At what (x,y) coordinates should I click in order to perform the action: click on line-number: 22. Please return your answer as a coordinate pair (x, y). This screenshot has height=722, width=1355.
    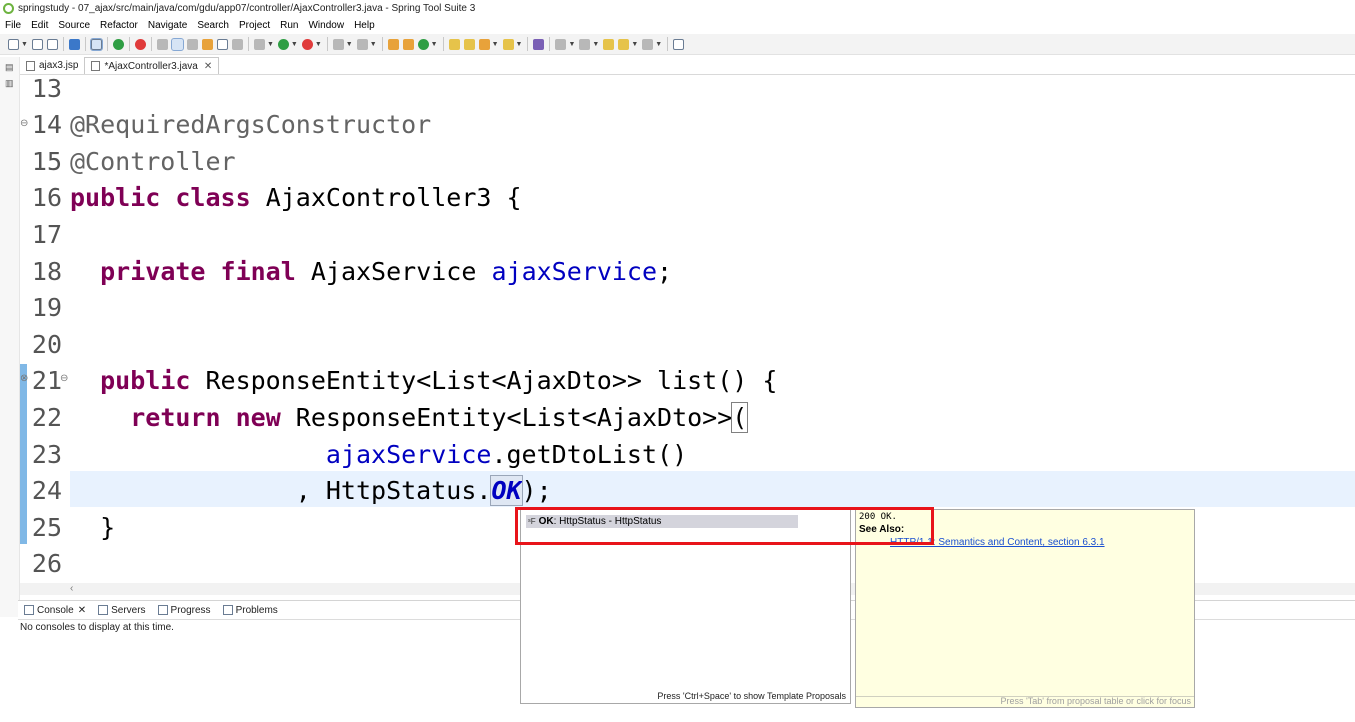
    Looking at the image, I should click on (46, 417).